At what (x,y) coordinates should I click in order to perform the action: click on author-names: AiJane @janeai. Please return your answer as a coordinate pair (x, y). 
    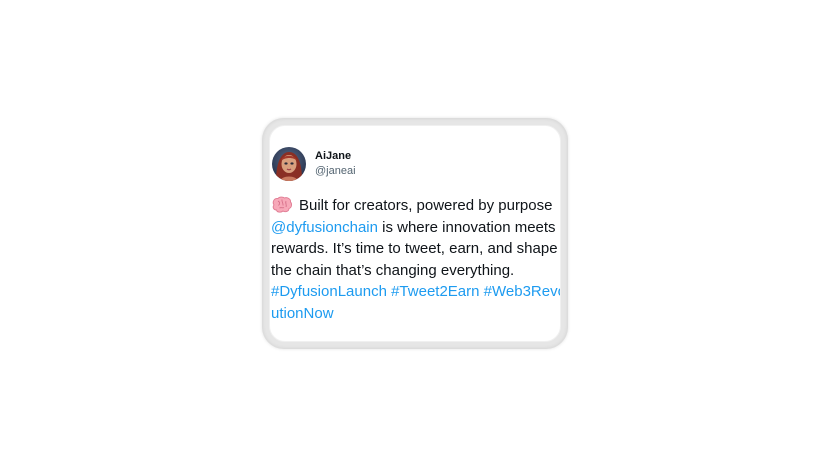
    Looking at the image, I should click on (335, 164).